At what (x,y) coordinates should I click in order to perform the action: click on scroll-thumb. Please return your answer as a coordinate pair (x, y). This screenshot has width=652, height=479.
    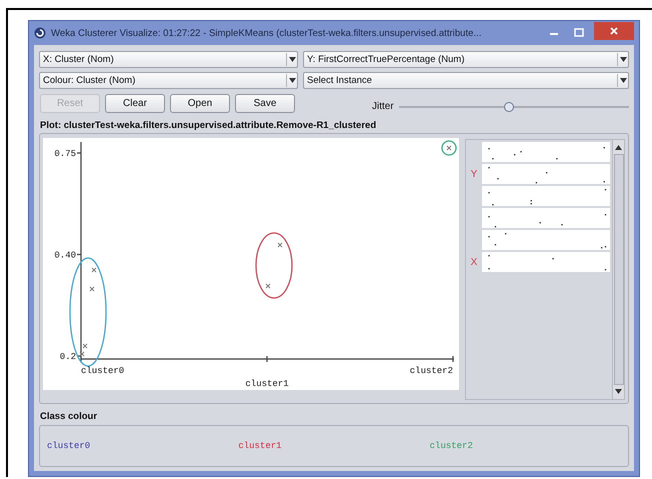
    Looking at the image, I should click on (619, 269).